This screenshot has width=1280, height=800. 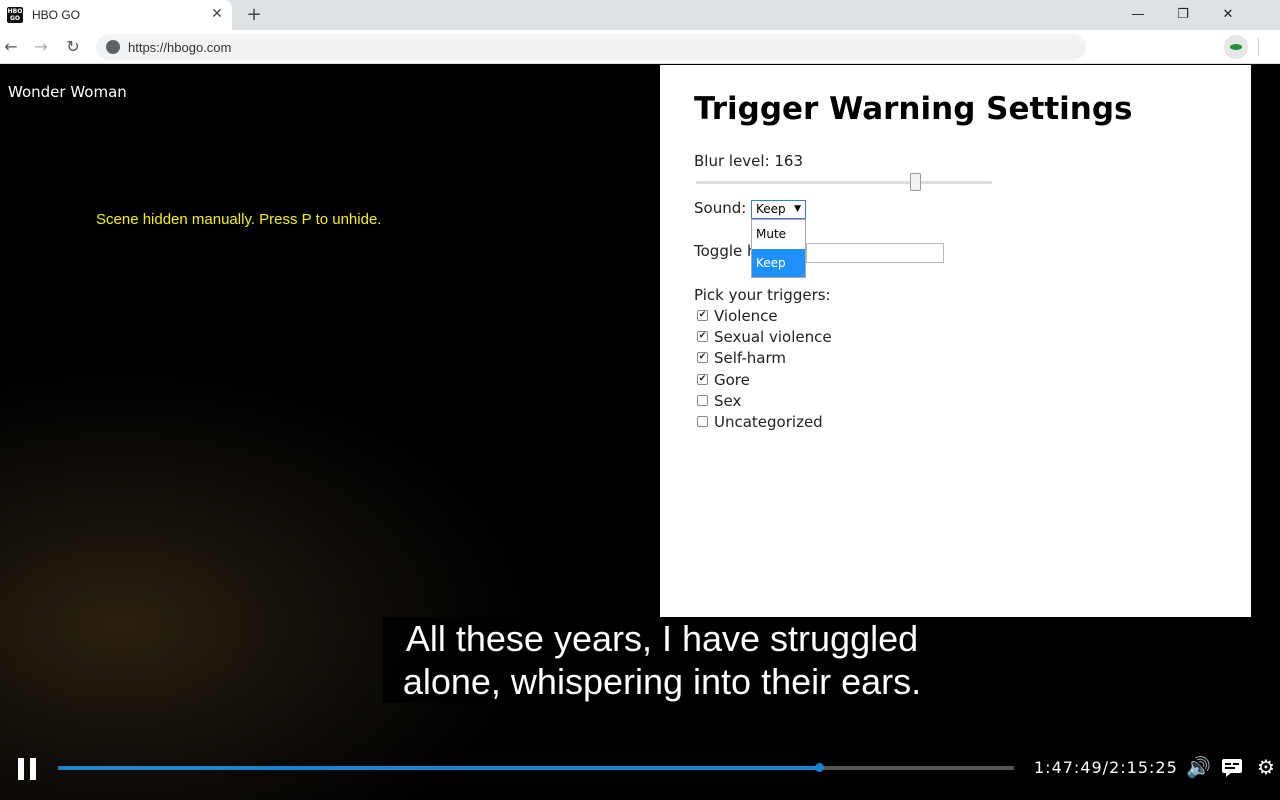 What do you see at coordinates (1232, 767) in the screenshot?
I see `captions-icon` at bounding box center [1232, 767].